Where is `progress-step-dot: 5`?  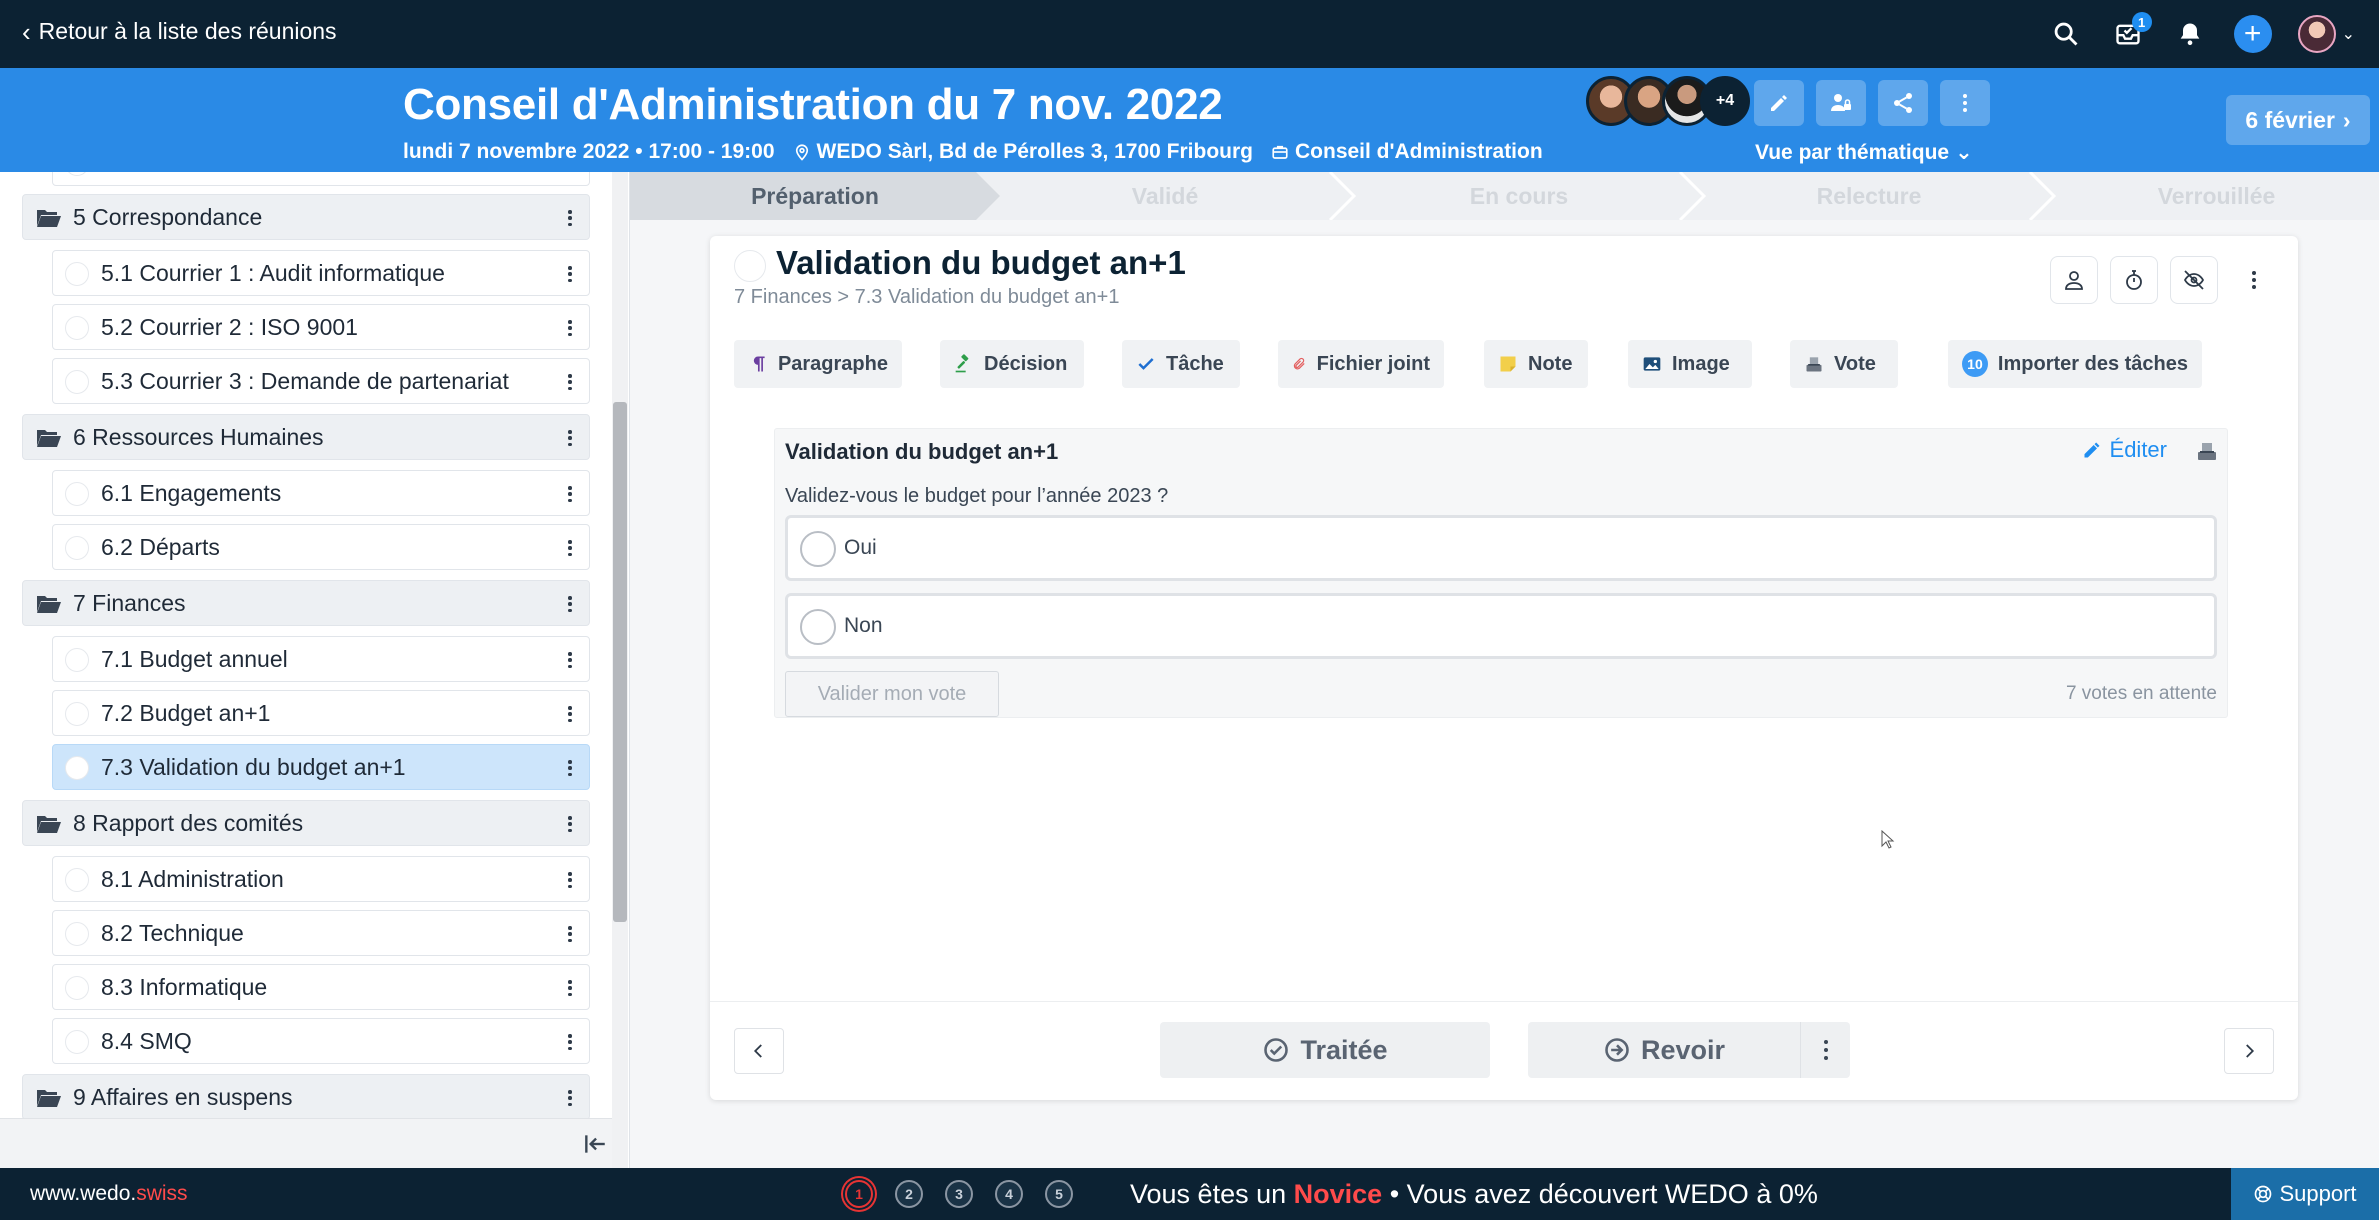 progress-step-dot: 5 is located at coordinates (1059, 1194).